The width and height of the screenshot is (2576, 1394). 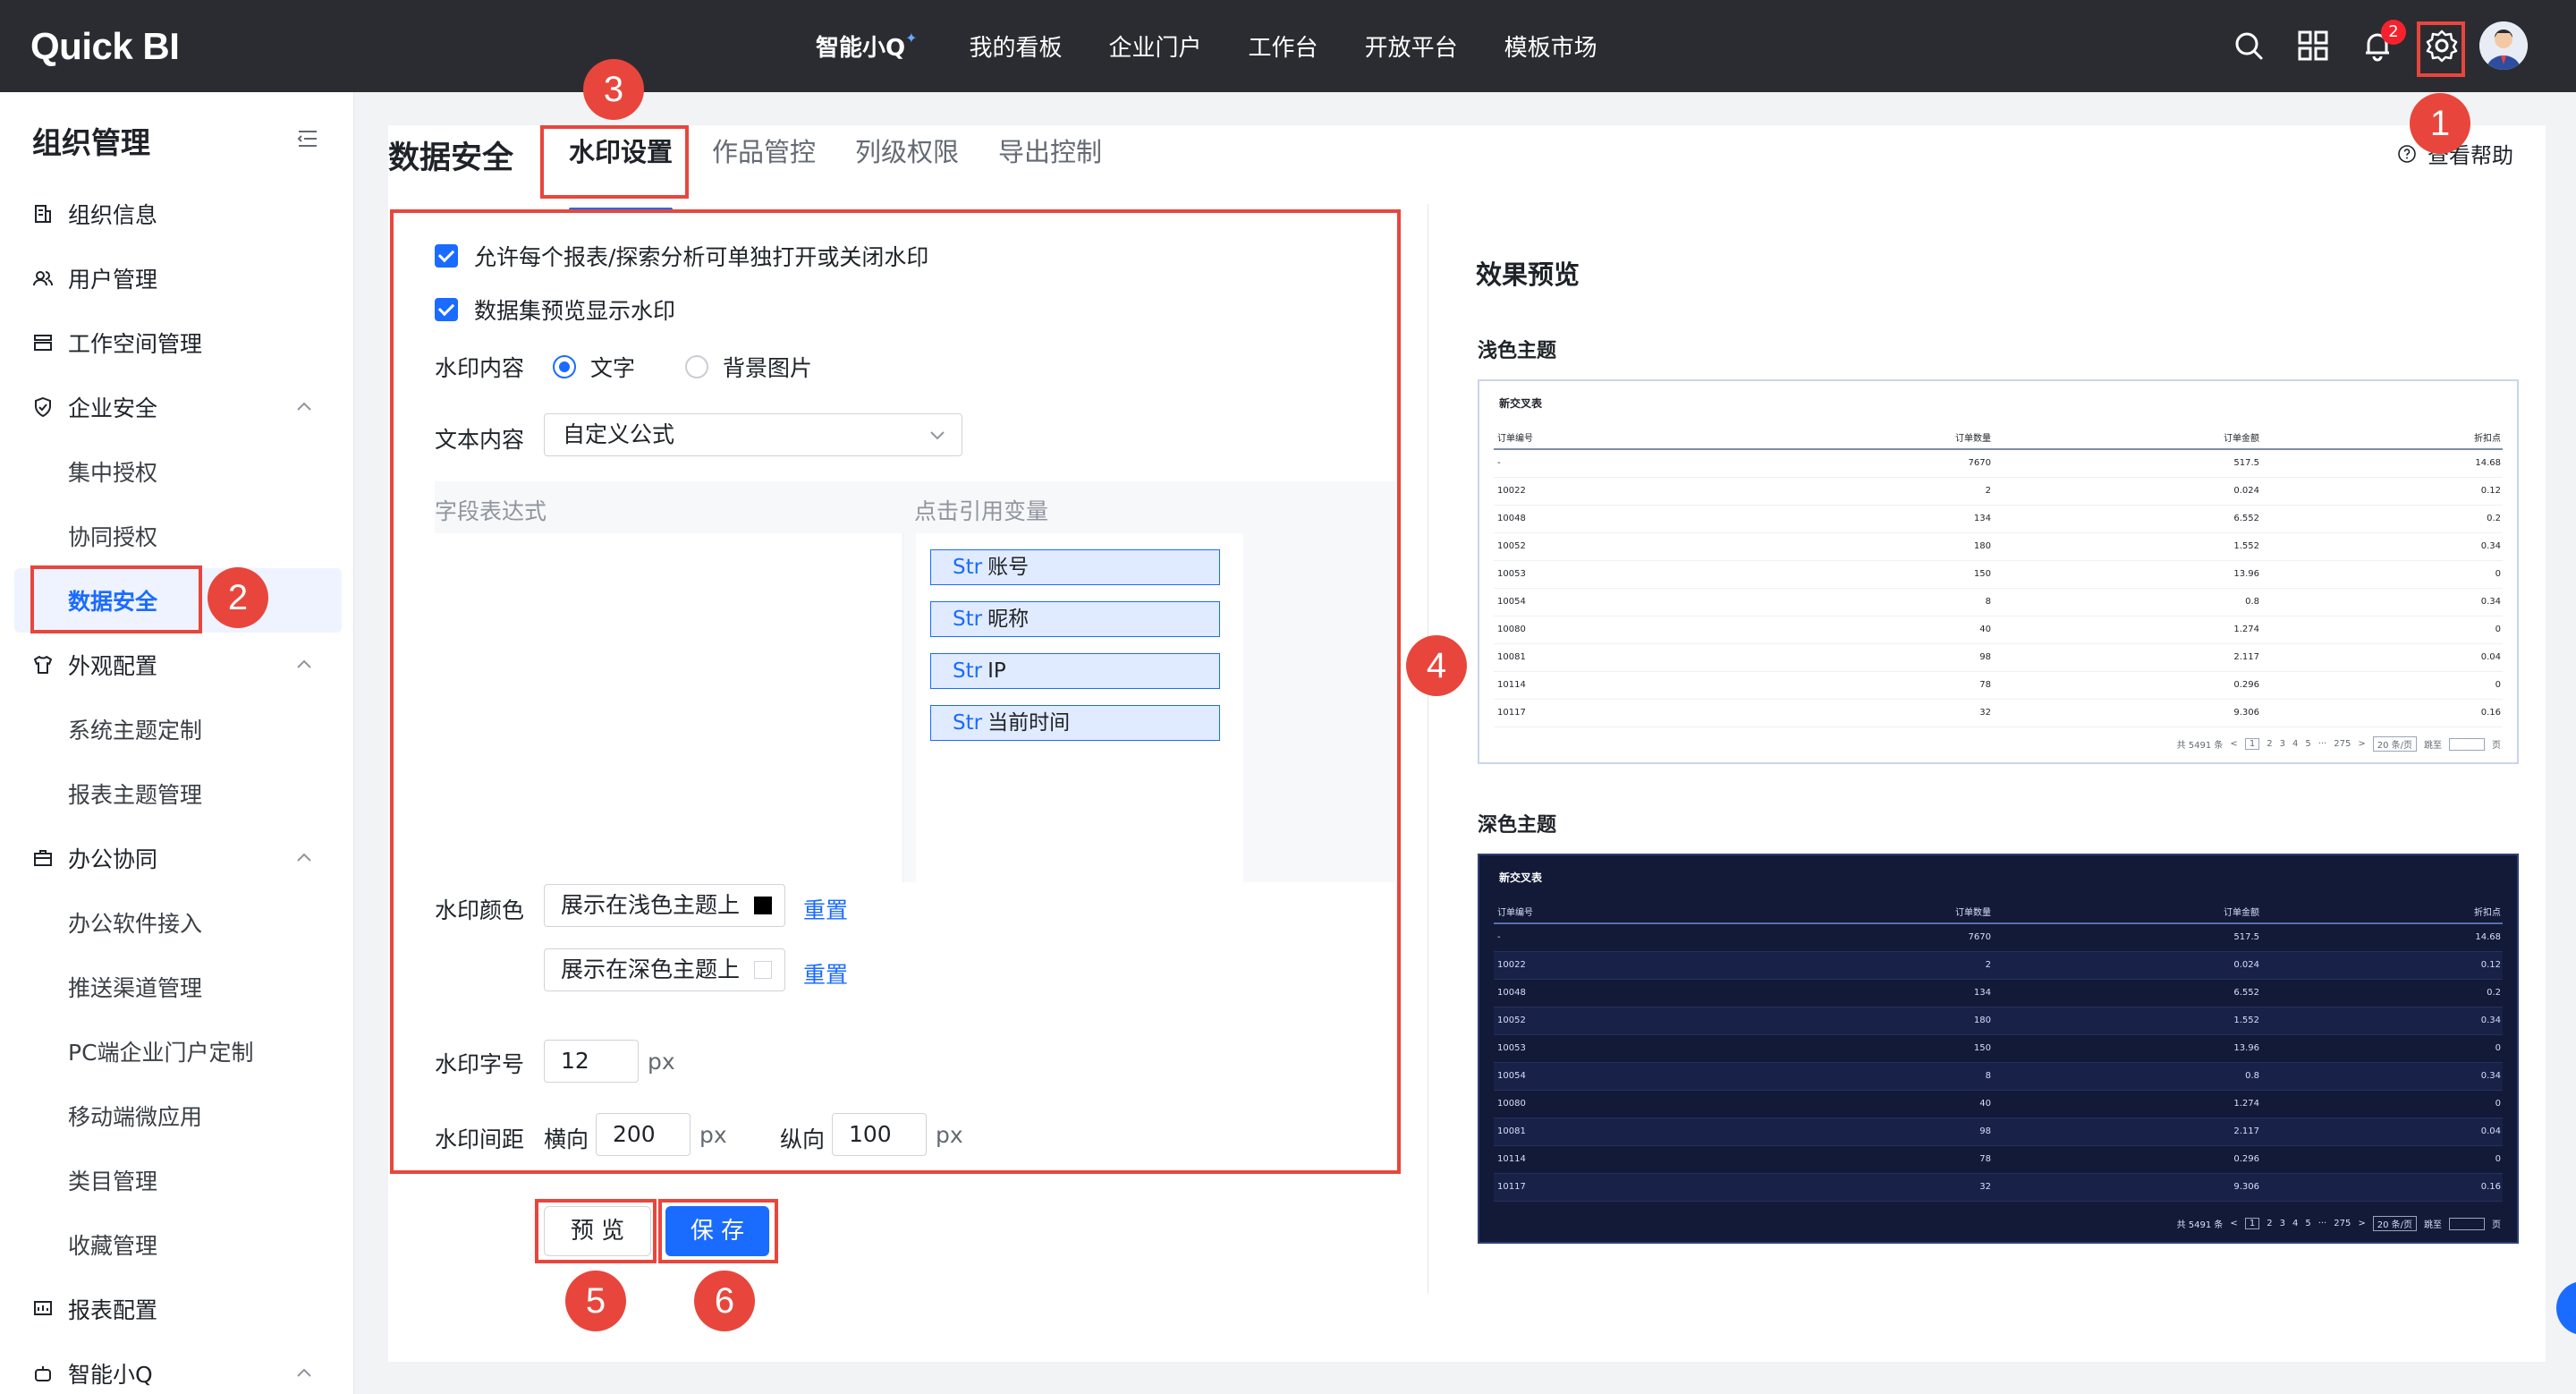 What do you see at coordinates (2249, 46) in the screenshot?
I see `search-icon` at bounding box center [2249, 46].